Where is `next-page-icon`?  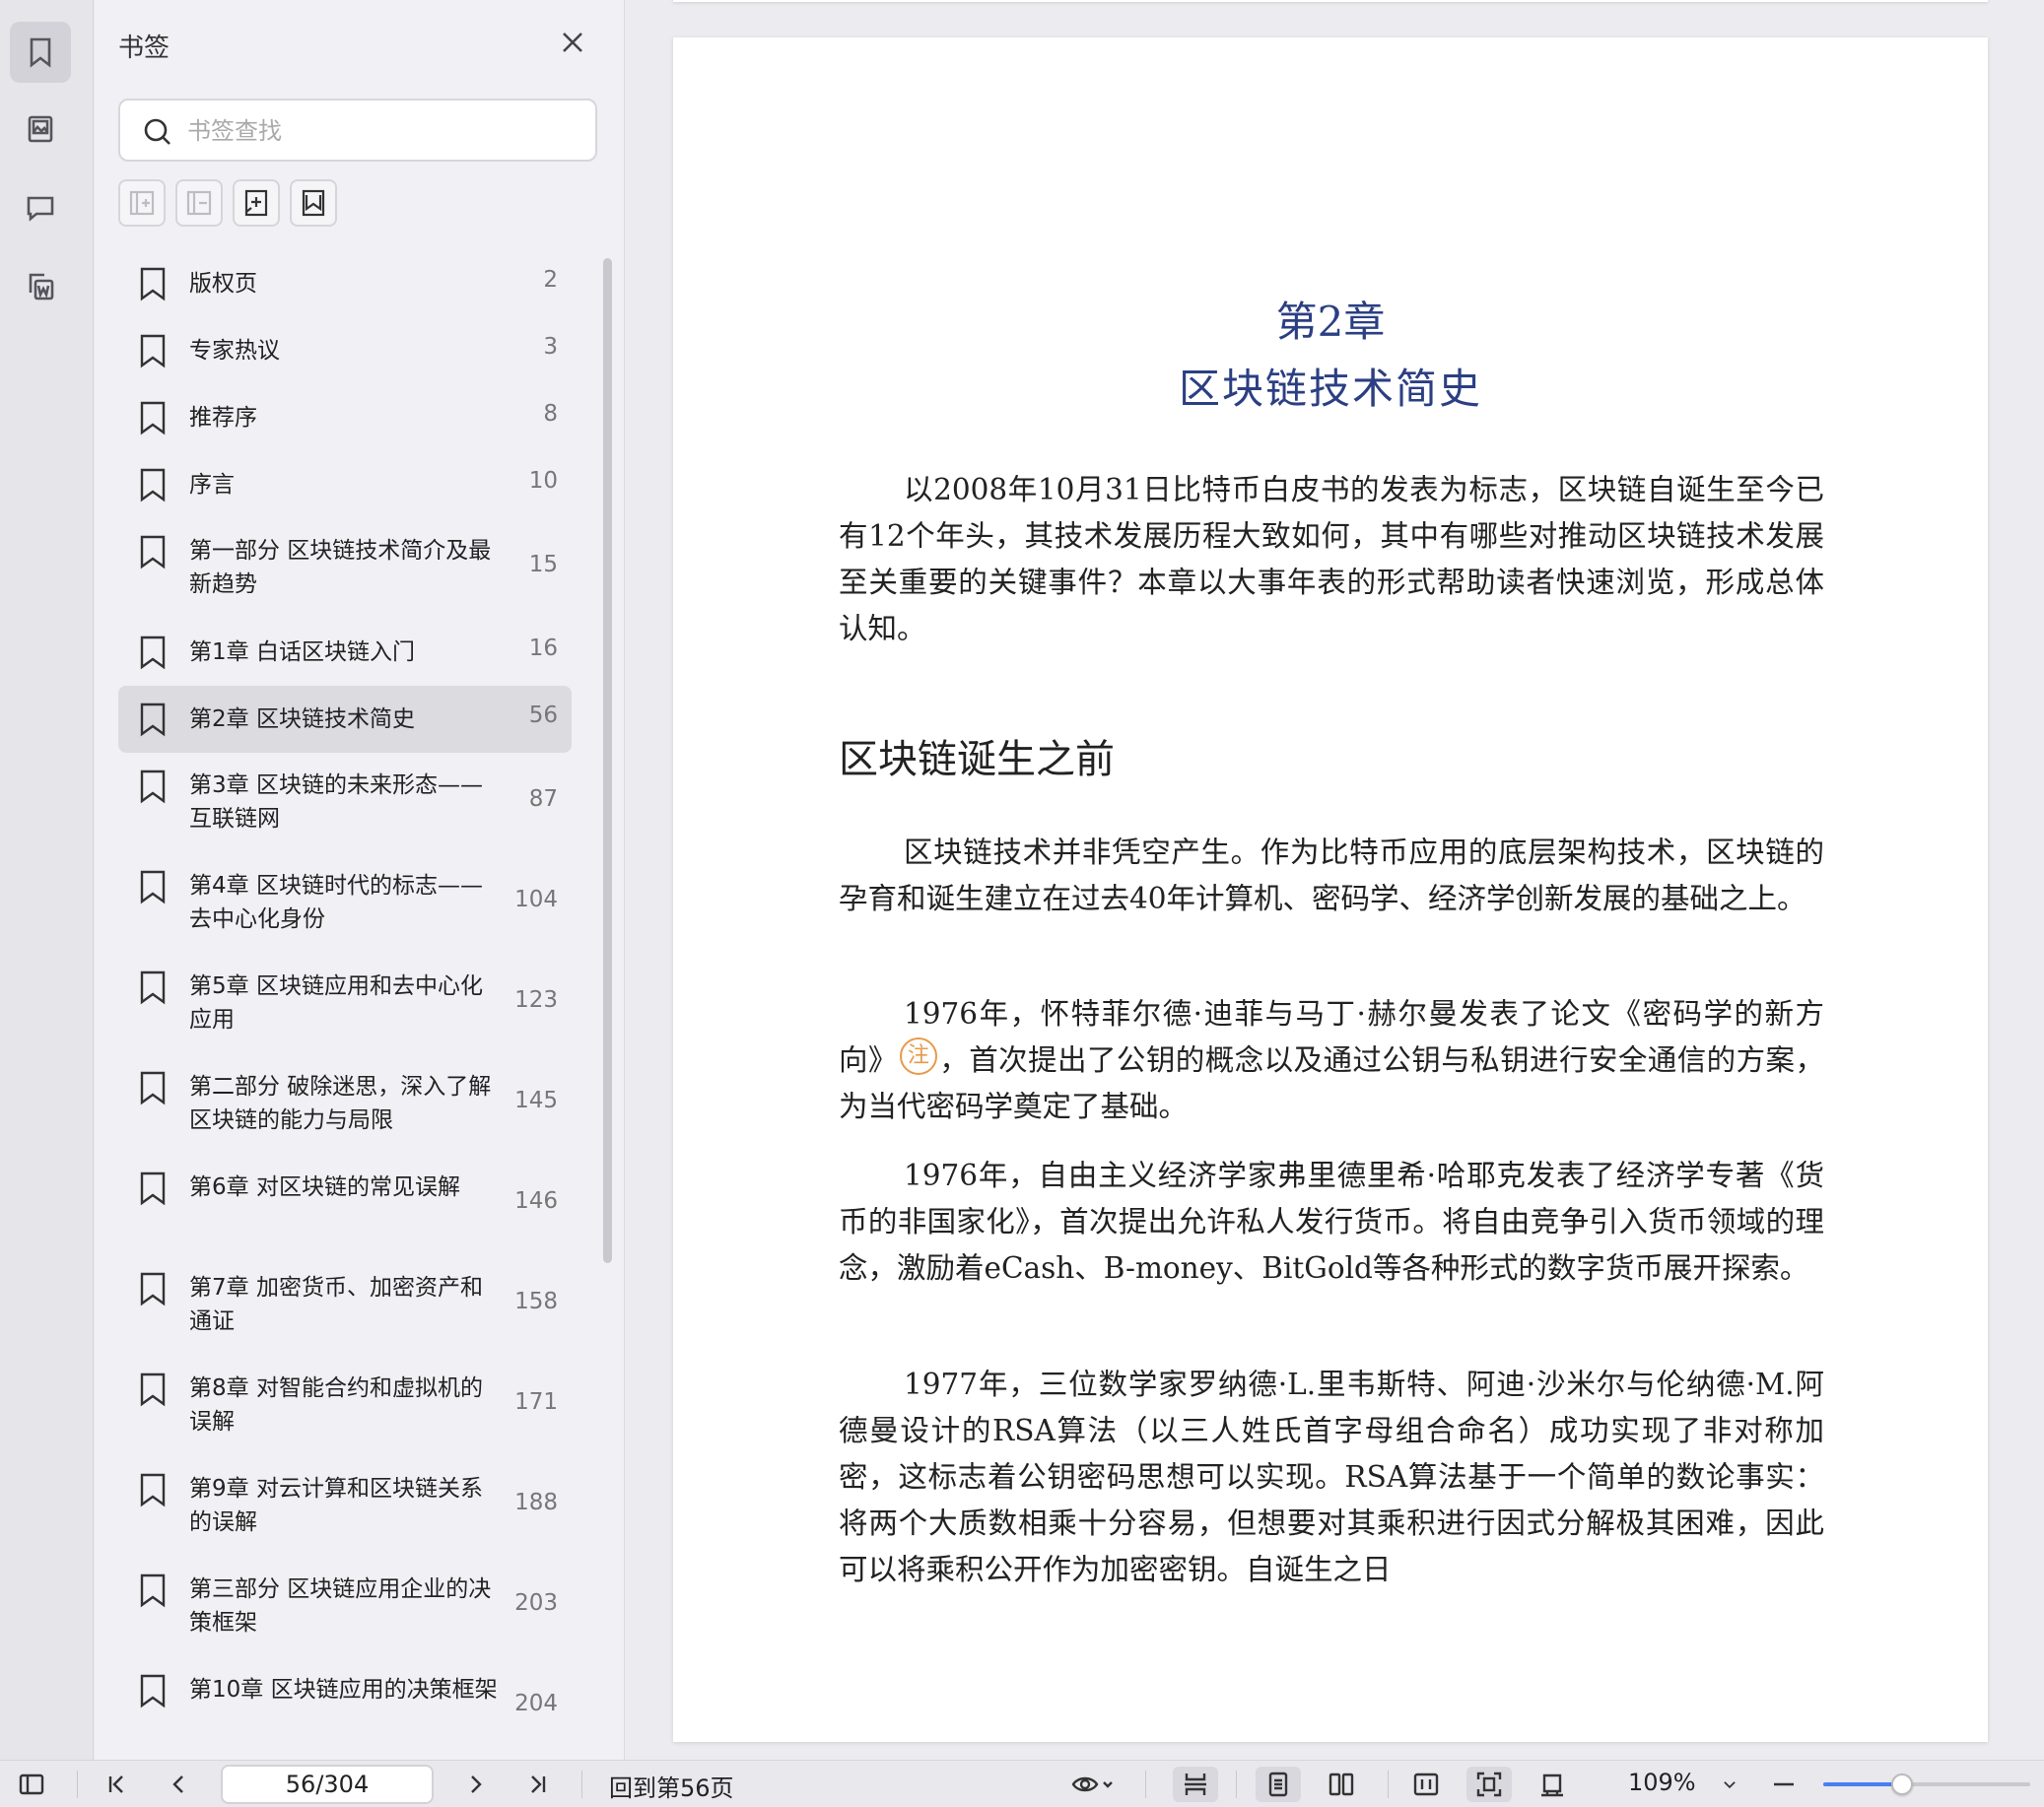 next-page-icon is located at coordinates (475, 1784).